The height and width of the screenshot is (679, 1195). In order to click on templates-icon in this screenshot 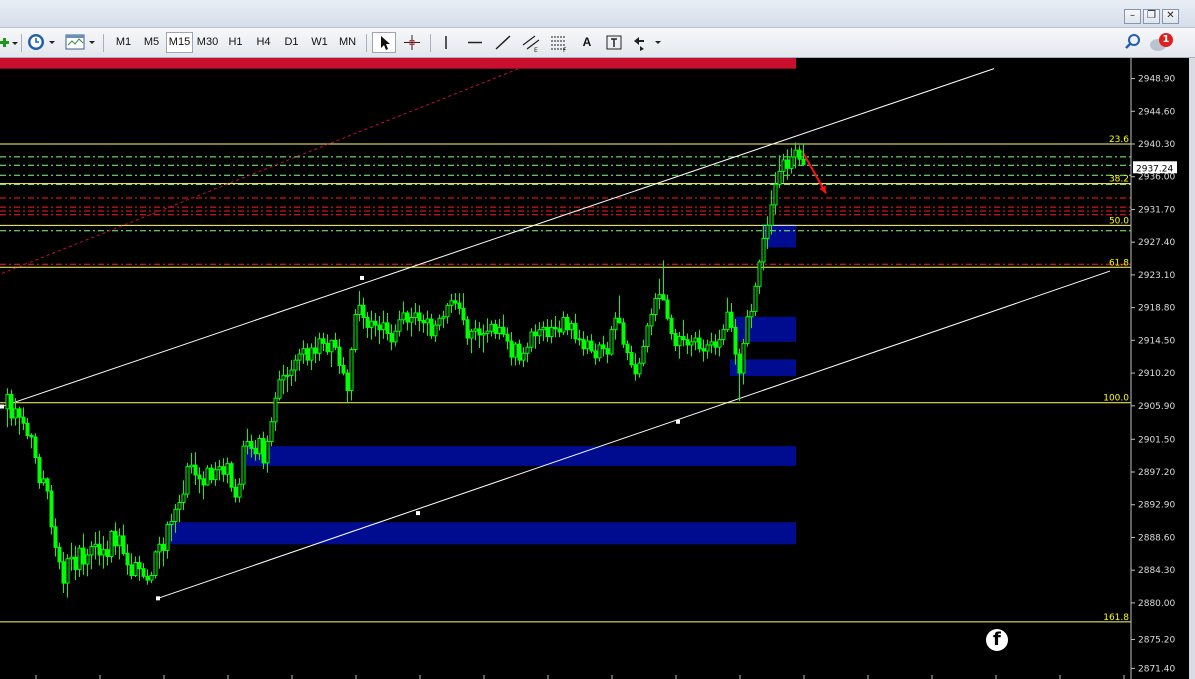, I will do `click(81, 42)`.